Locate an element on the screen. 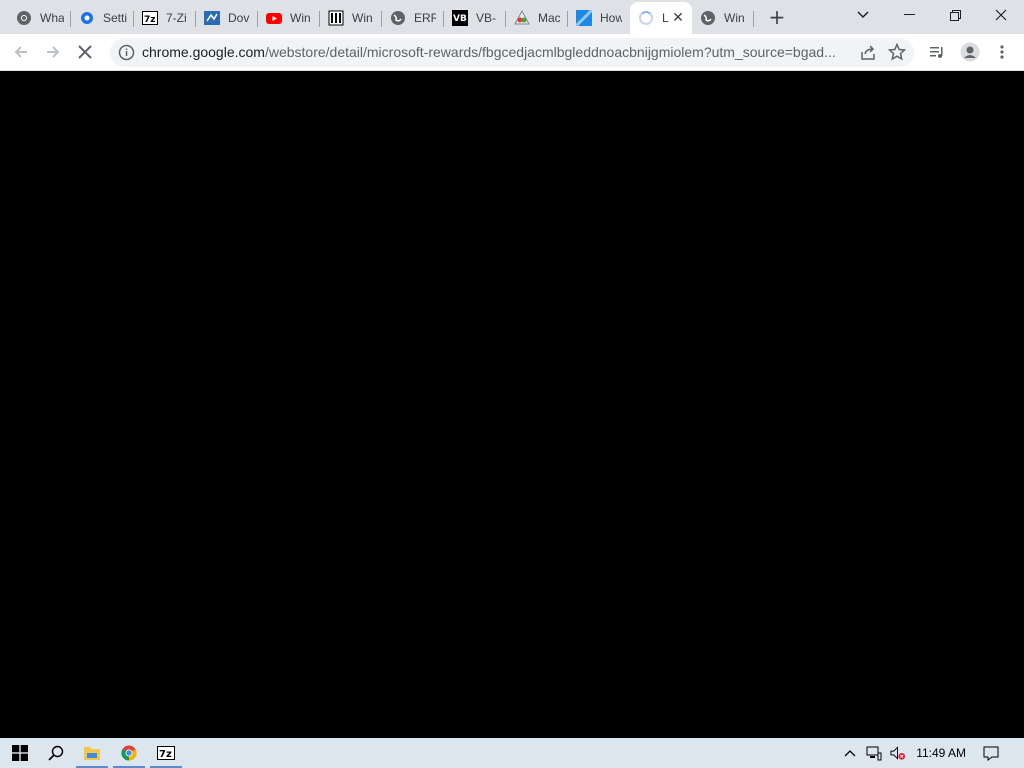 The width and height of the screenshot is (1024, 768). stop-loading-button is located at coordinates (85, 52).